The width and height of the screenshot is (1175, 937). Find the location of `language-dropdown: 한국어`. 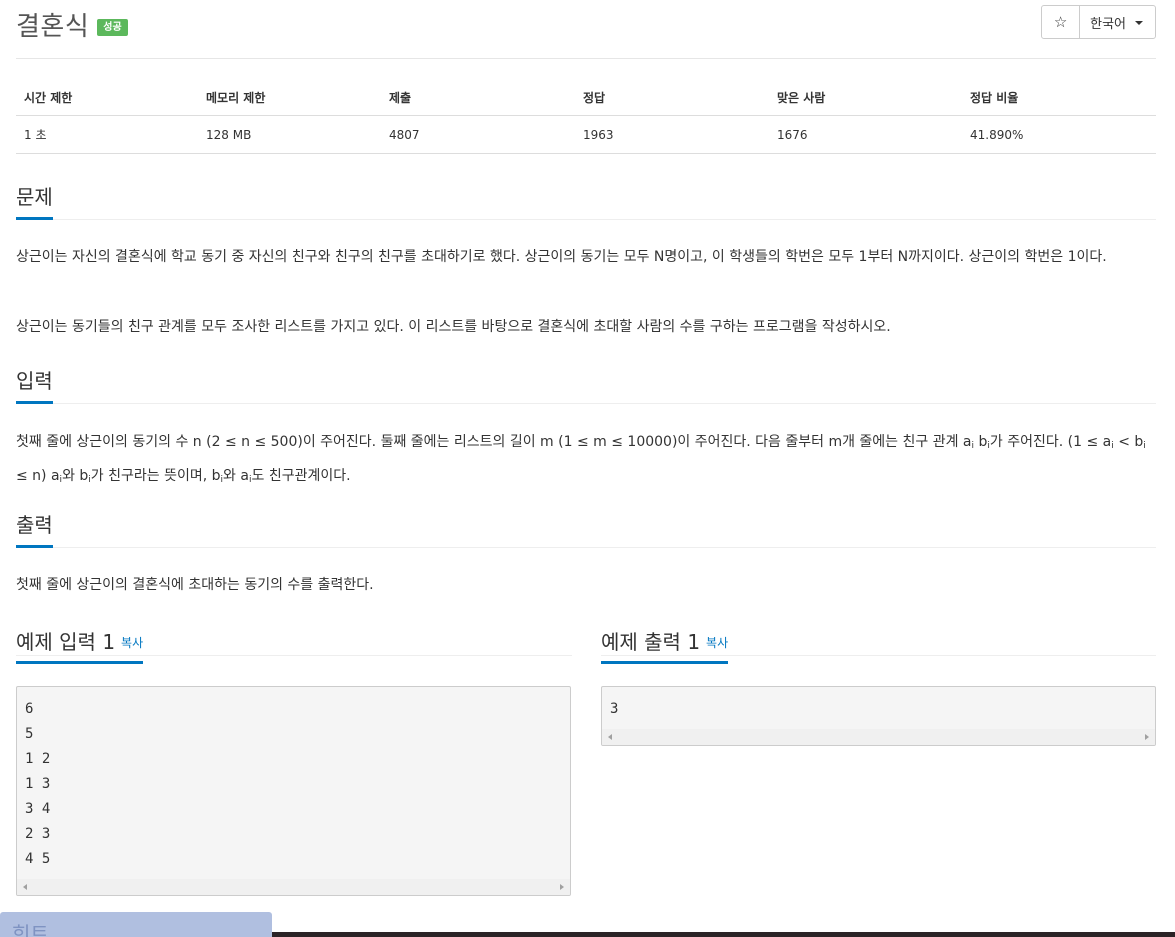

language-dropdown: 한국어 is located at coordinates (1117, 22).